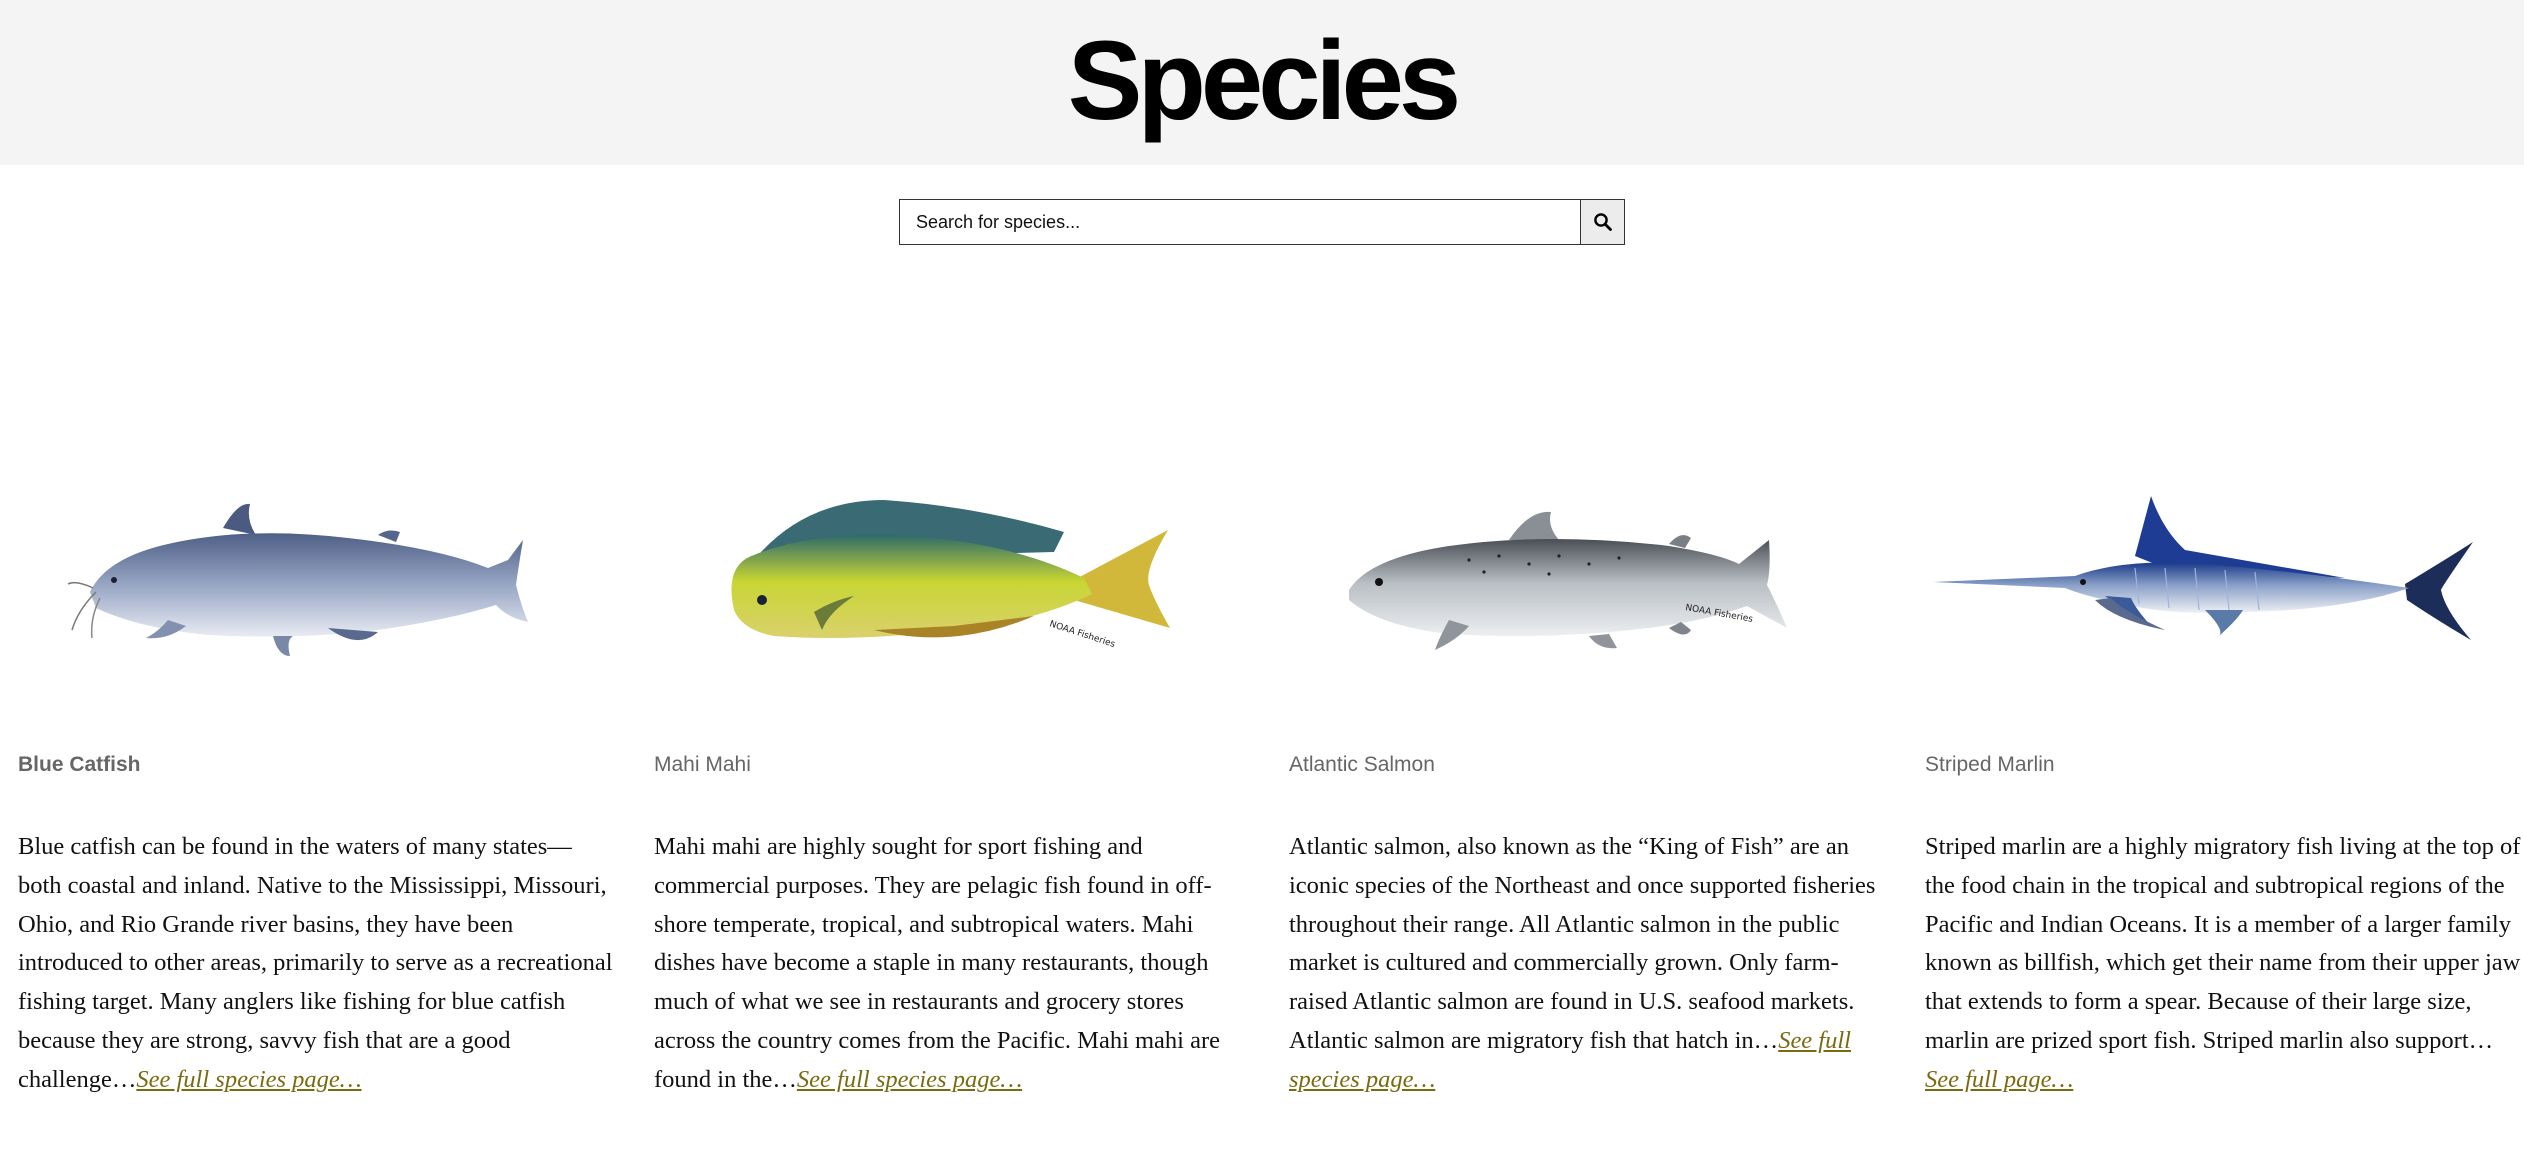 This screenshot has height=1173, width=2524. I want to click on species-image-blue-catfish, so click(318, 580).